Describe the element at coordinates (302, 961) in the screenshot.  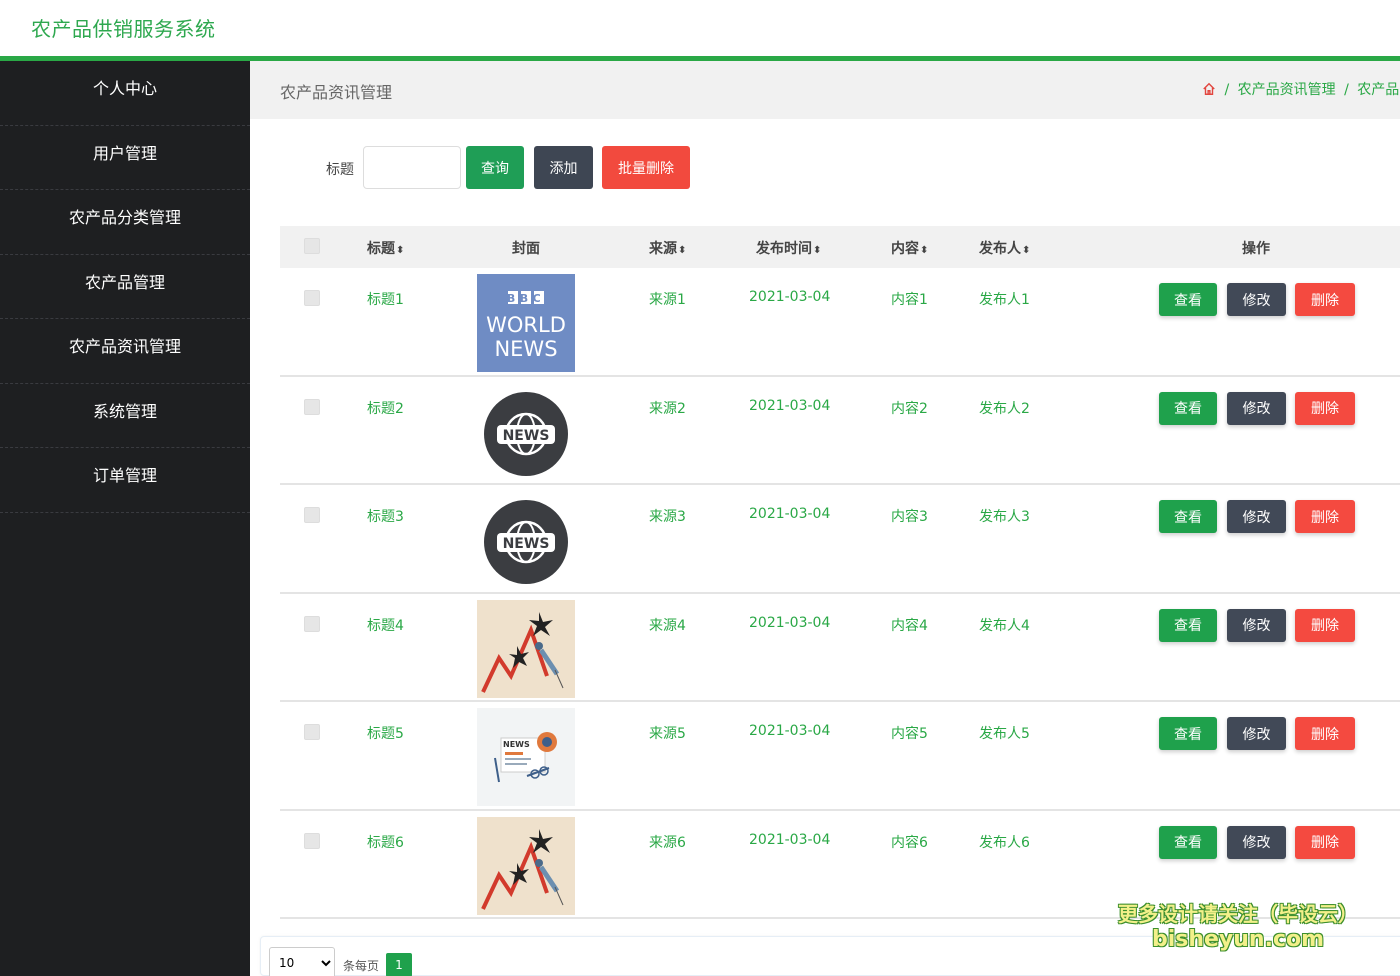
I see `page-size-select: 10` at that location.